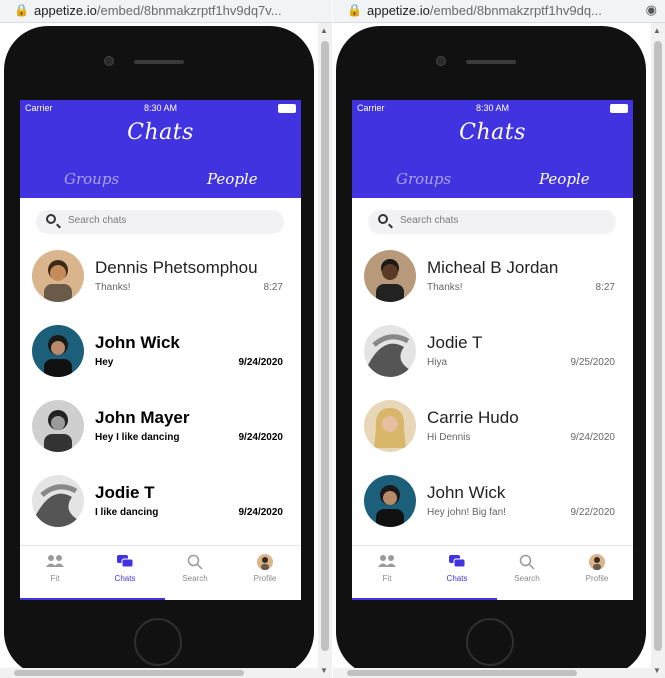 Image resolution: width=665 pixels, height=678 pixels. I want to click on chat-name: Dennis Phetsomphou, so click(176, 267).